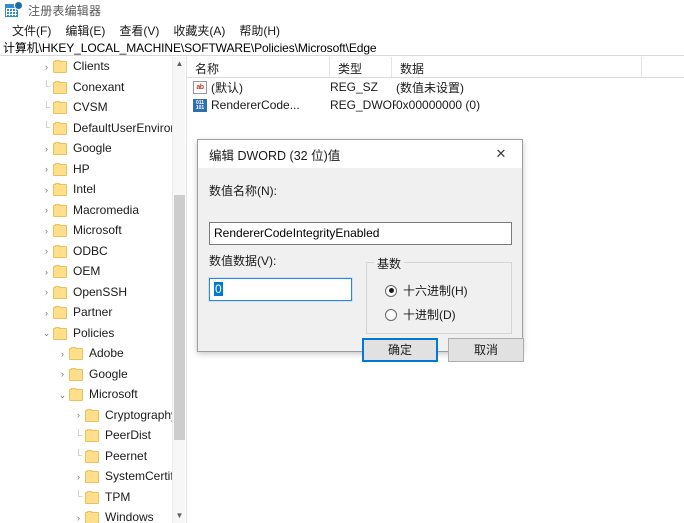 The width and height of the screenshot is (684, 523). Describe the element at coordinates (86, 354) in the screenshot. I see `tree-item: › Adobe` at that location.